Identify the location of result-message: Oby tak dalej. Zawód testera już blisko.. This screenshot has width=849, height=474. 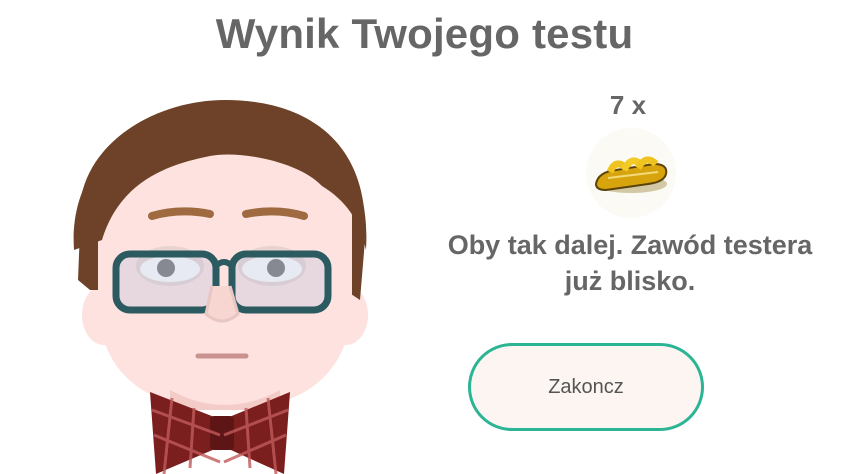
(630, 263).